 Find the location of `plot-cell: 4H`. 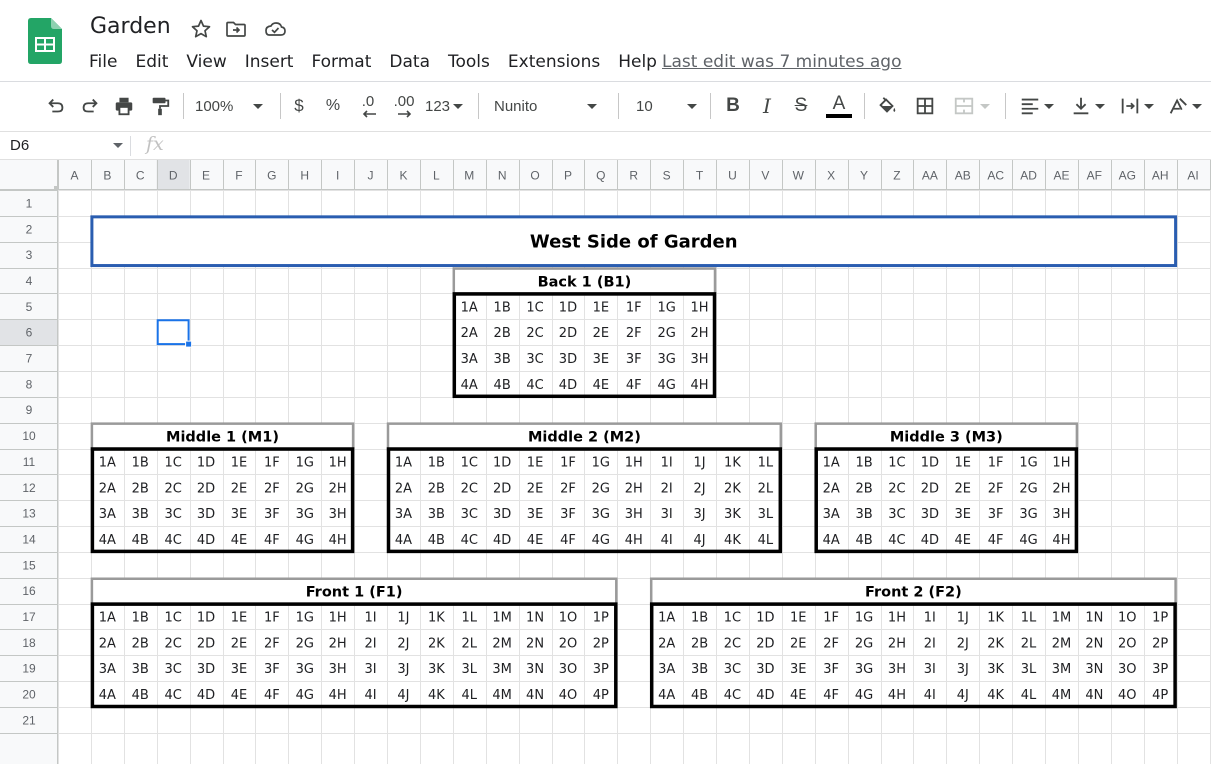

plot-cell: 4H is located at coordinates (634, 540).